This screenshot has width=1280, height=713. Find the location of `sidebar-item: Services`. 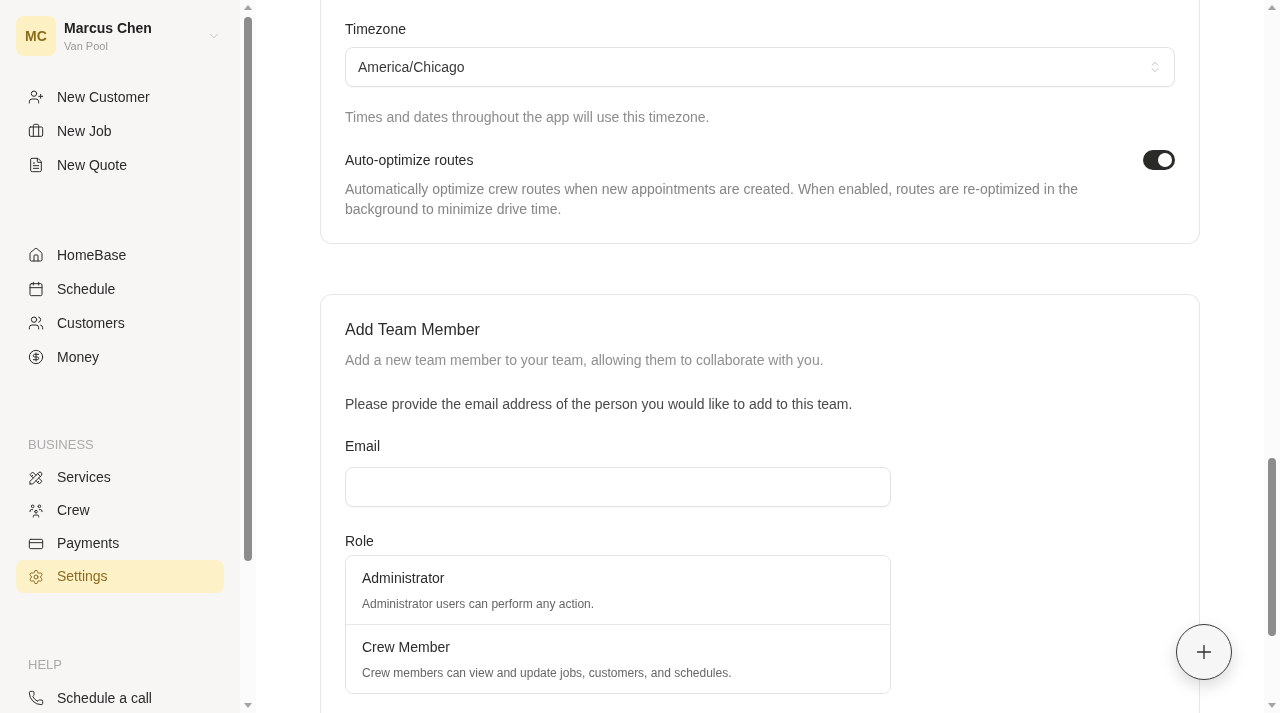

sidebar-item: Services is located at coordinates (120, 477).